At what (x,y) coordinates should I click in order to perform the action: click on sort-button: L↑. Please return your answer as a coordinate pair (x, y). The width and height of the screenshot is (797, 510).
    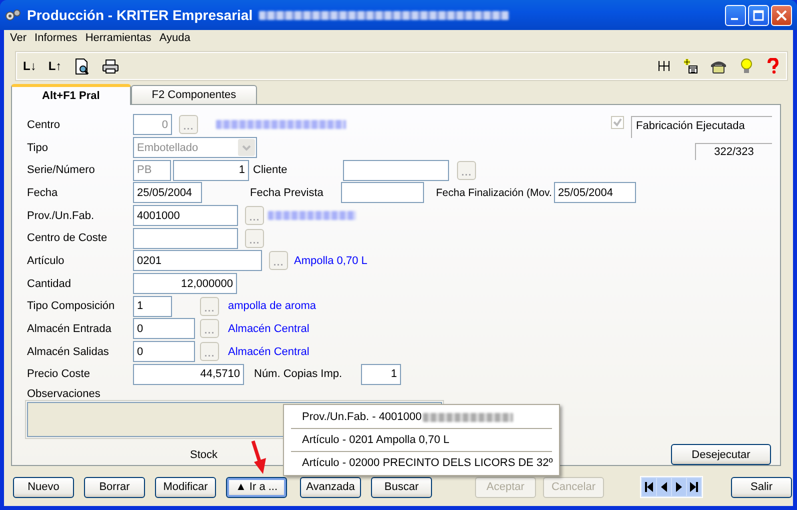
    Looking at the image, I should click on (55, 66).